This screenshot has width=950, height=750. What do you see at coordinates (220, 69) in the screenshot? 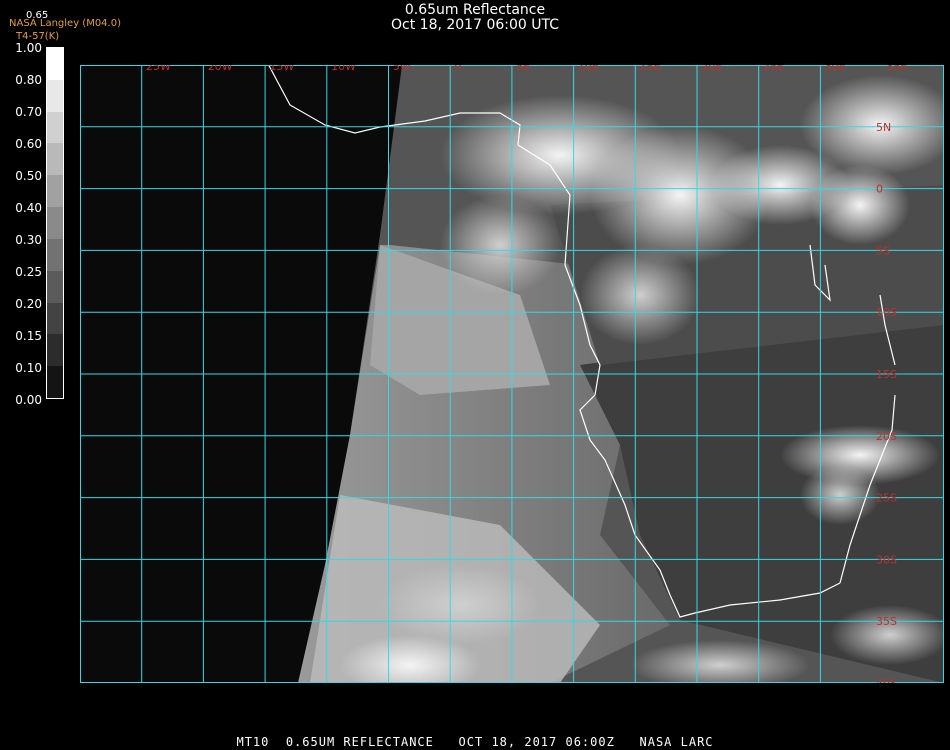
I see `longitude-label: 20W` at bounding box center [220, 69].